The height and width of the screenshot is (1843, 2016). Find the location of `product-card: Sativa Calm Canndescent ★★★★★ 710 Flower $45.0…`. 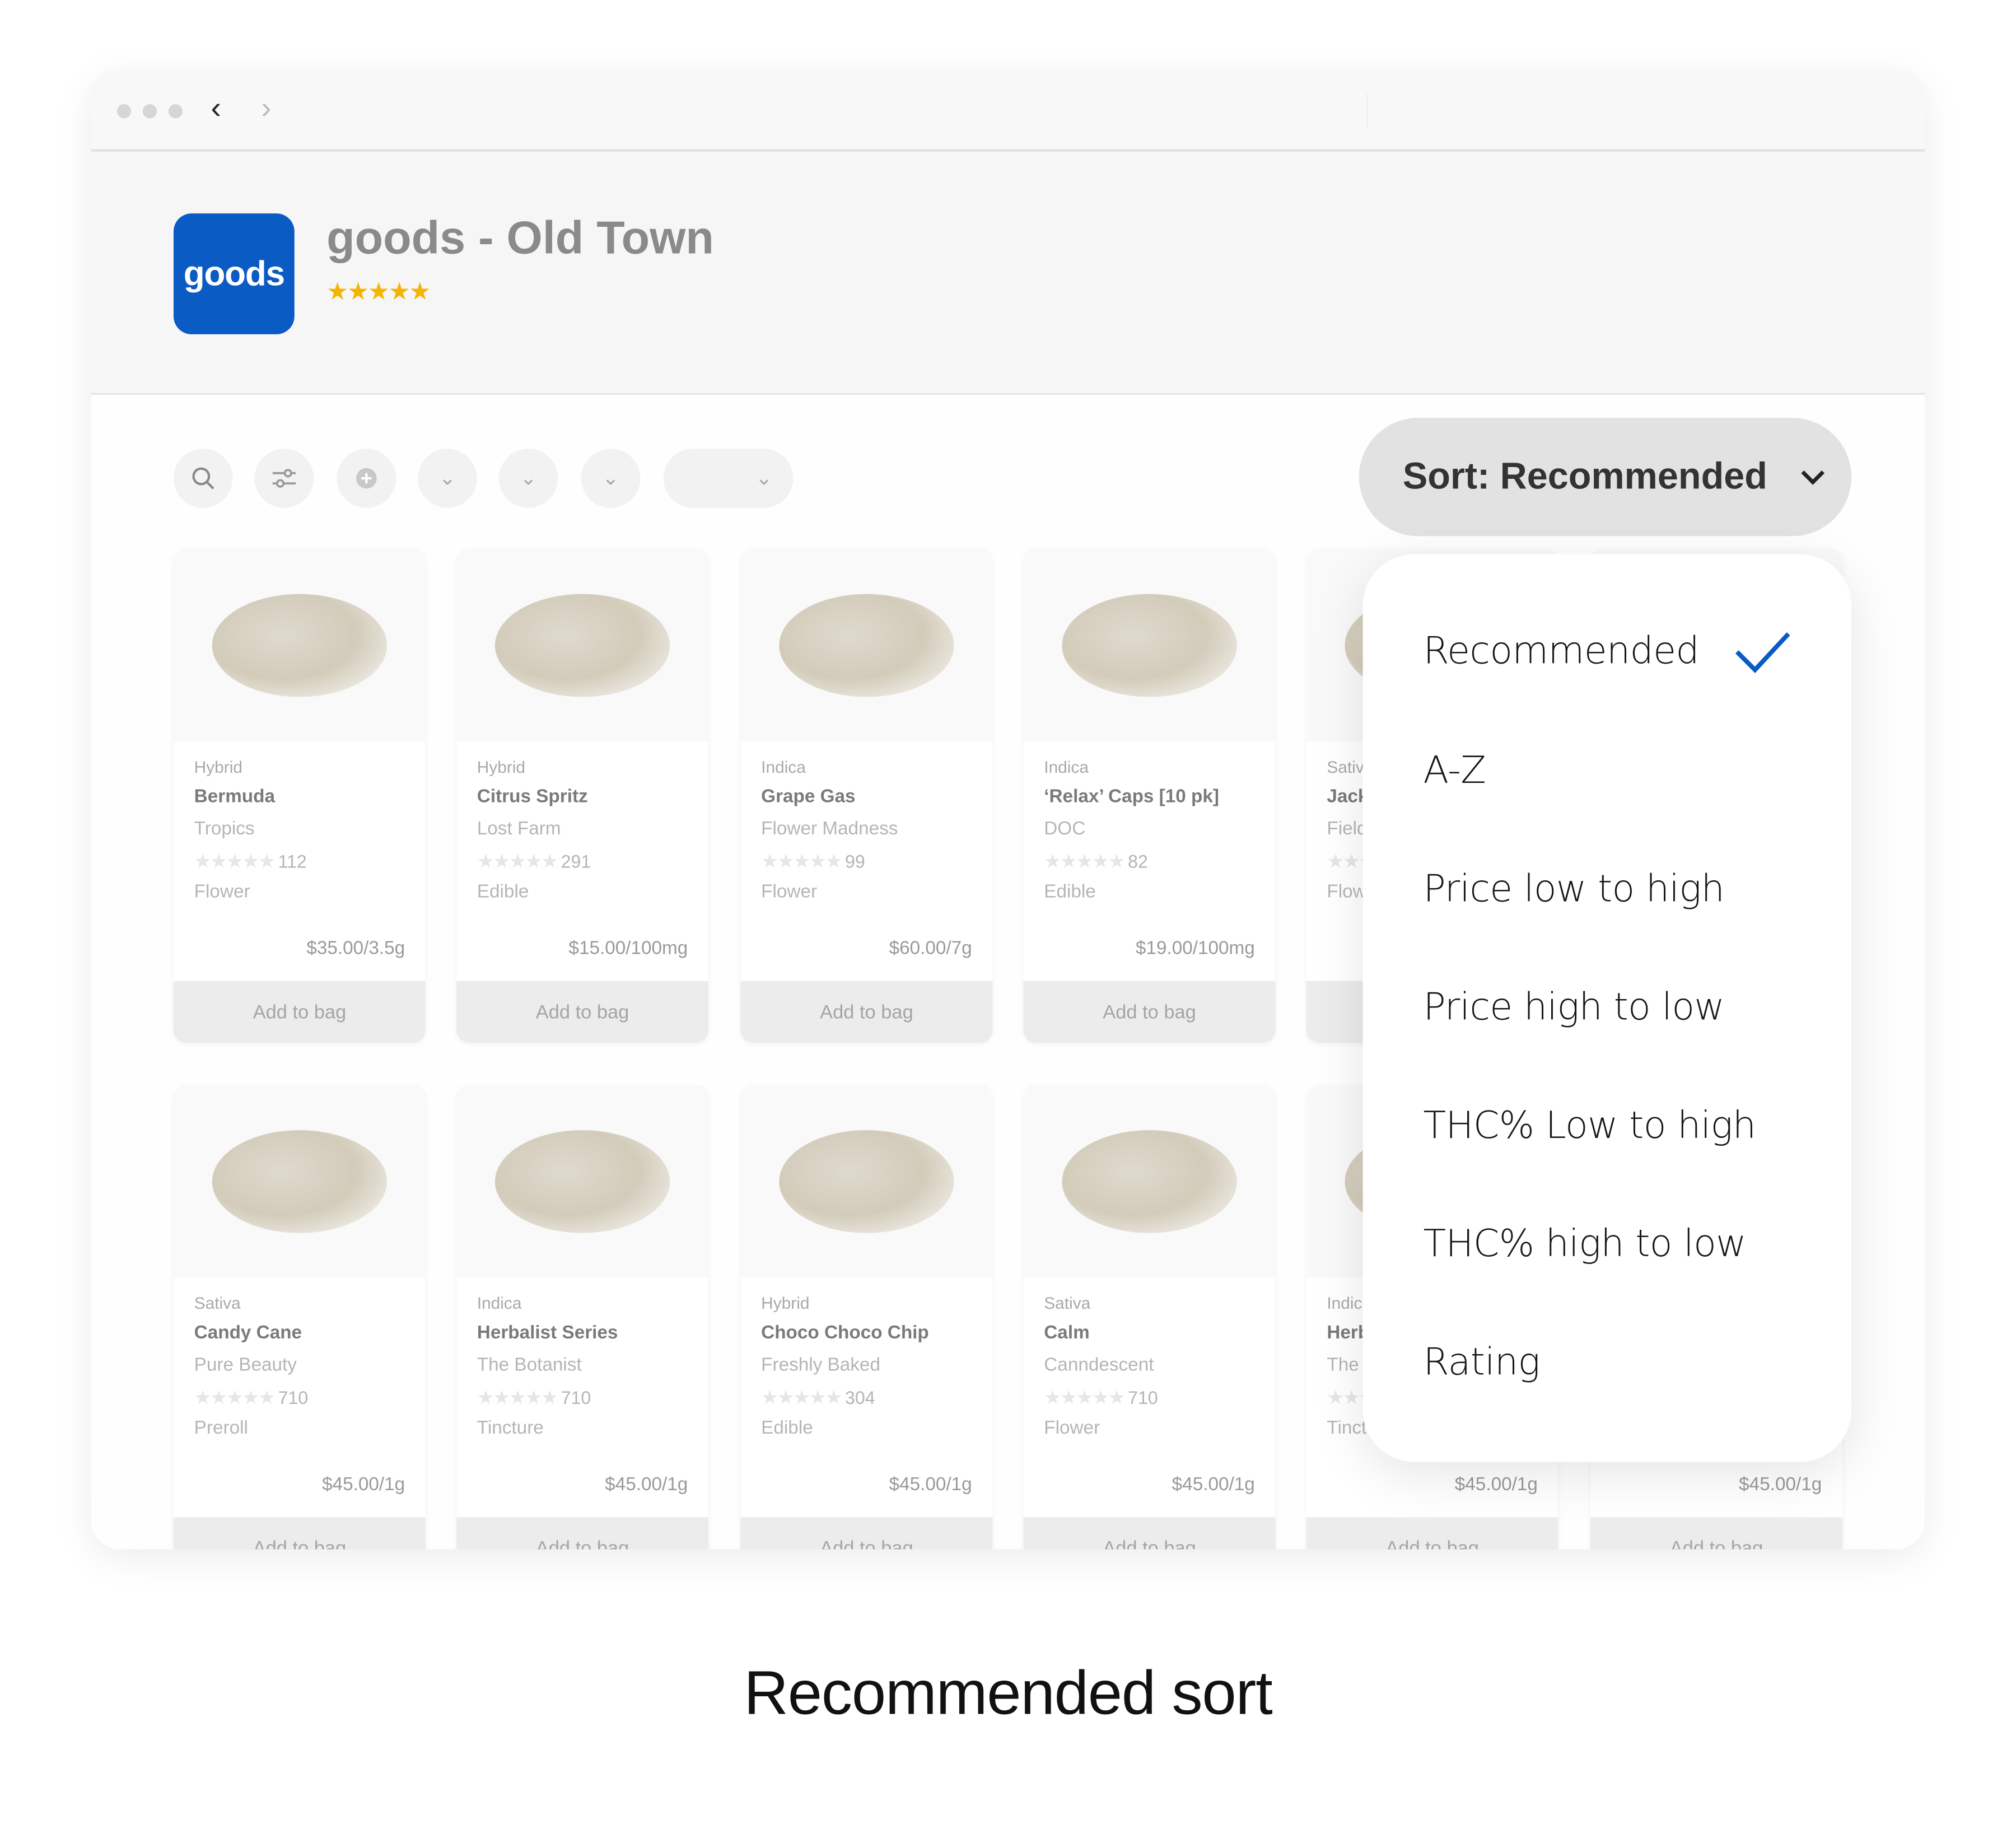

product-card: Sativa Calm Canndescent ★★★★★ 710 Flower $45.0… is located at coordinates (1150, 1317).